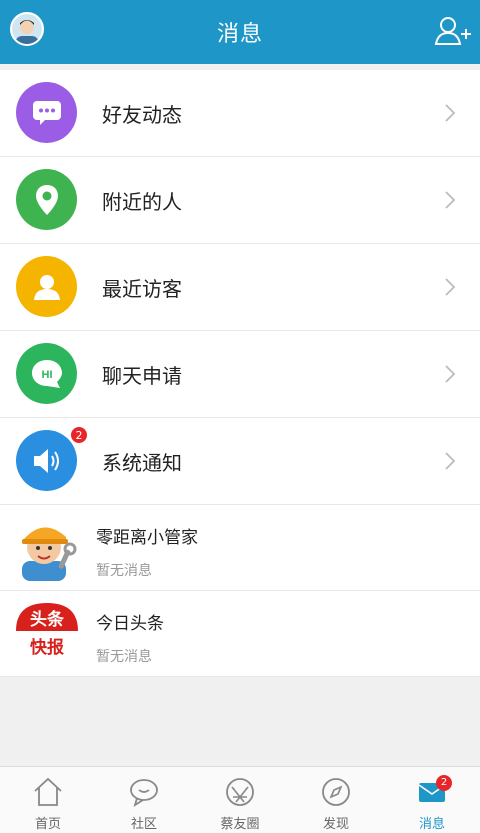  What do you see at coordinates (143, 824) in the screenshot?
I see `tab-label: 社区` at bounding box center [143, 824].